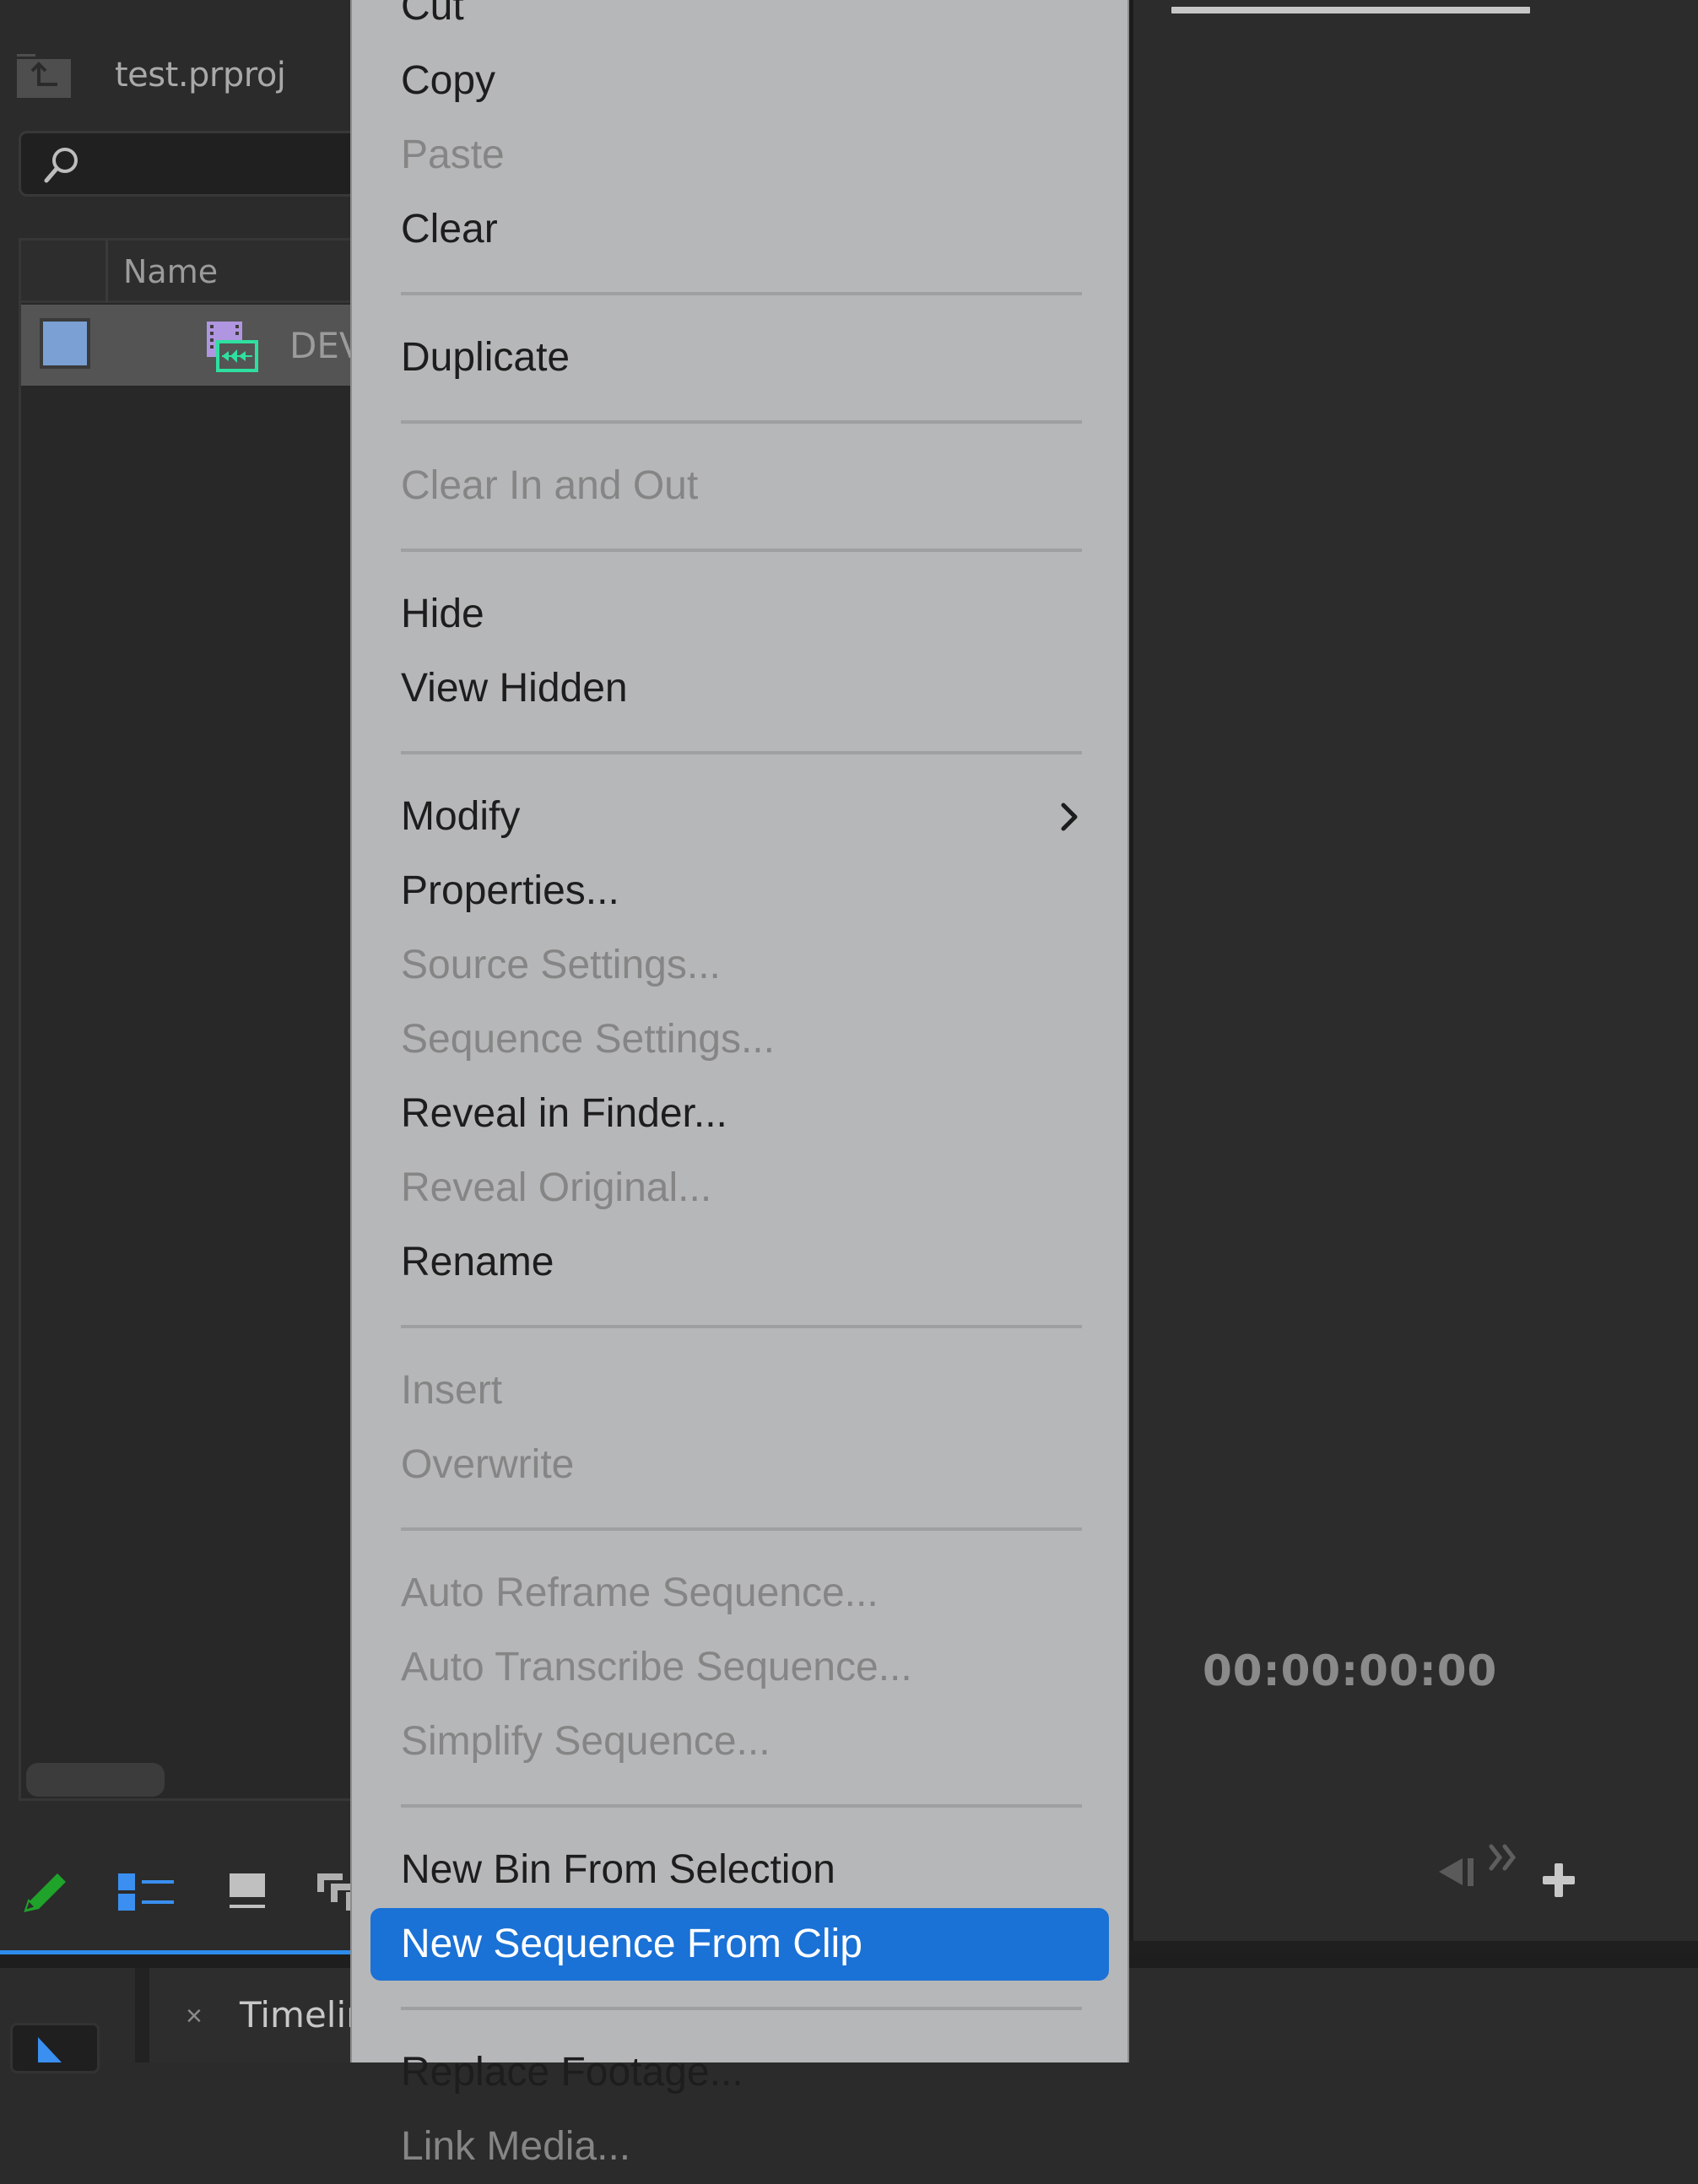 The image size is (1698, 2184). Describe the element at coordinates (477, 1262) in the screenshot. I see `menu-item-label: Rename` at that location.